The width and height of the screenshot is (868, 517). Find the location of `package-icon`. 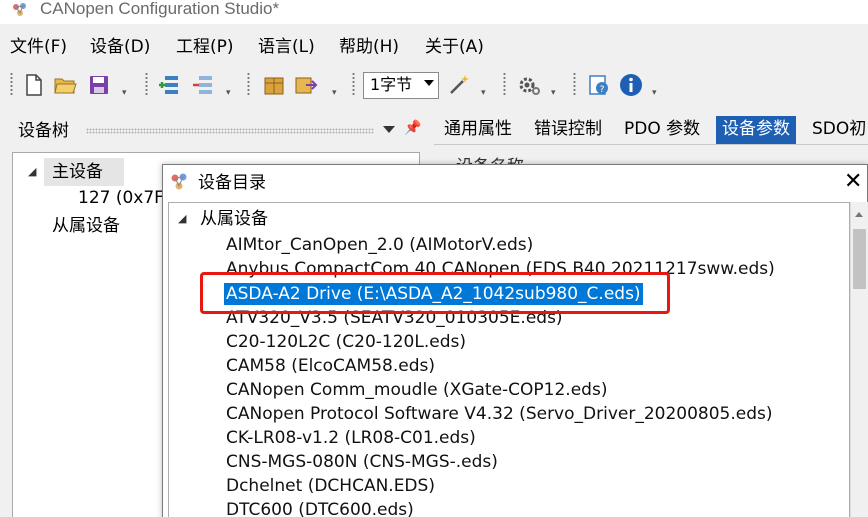

package-icon is located at coordinates (274, 85).